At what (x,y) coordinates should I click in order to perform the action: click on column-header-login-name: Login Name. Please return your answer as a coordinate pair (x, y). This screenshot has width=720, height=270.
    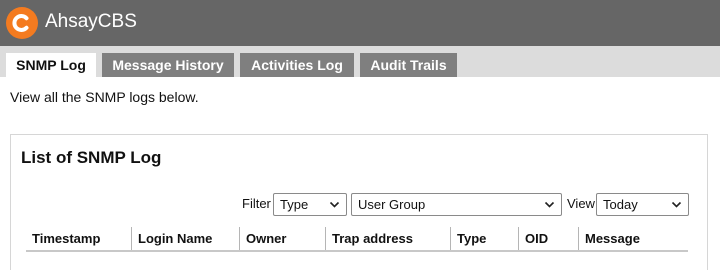
    Looking at the image, I should click on (185, 238).